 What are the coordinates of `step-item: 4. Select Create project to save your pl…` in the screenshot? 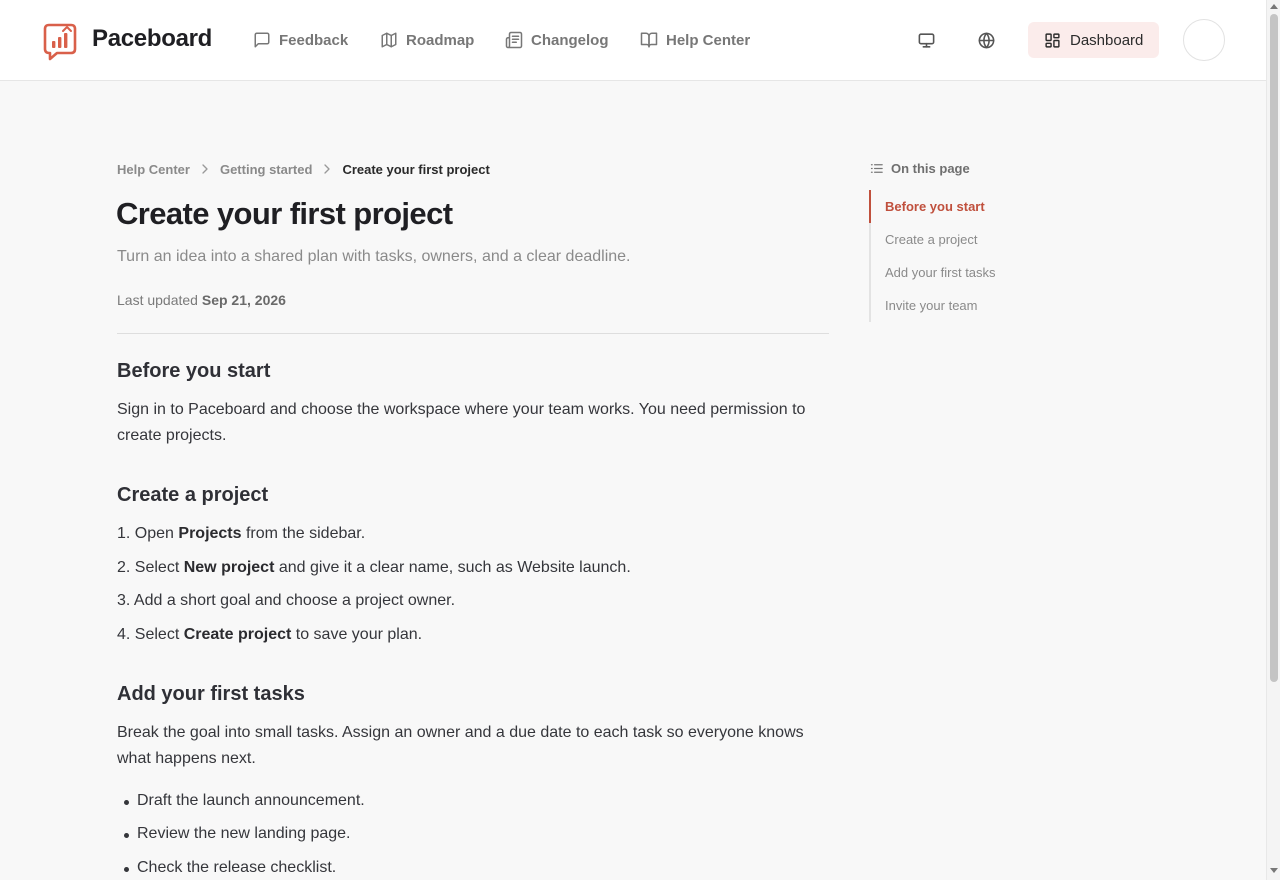 It's located at (269, 635).